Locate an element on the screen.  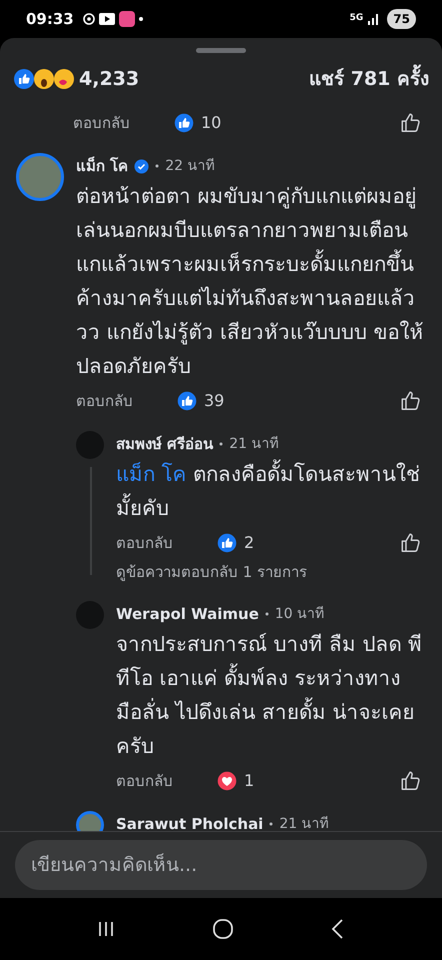
reaction-count: 1 is located at coordinates (249, 781).